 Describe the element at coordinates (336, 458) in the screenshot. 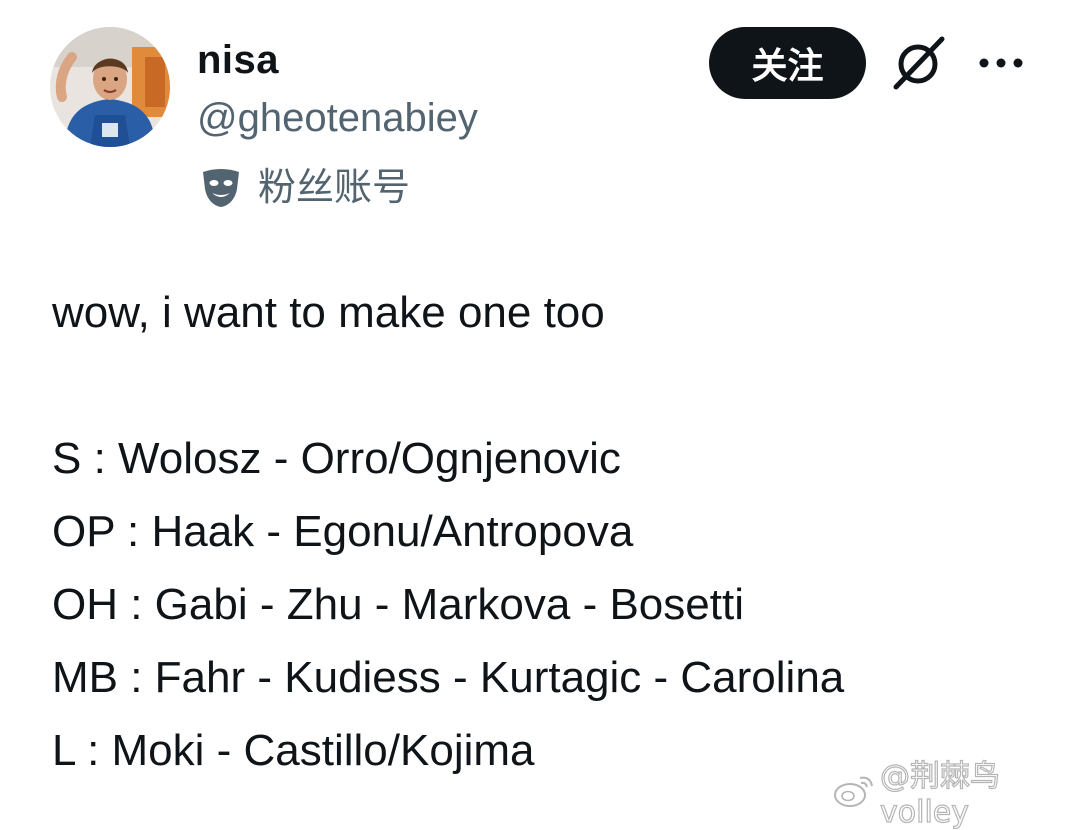

I see `tweet-line: S : Wolosz - Orro/Ognjenovic` at that location.